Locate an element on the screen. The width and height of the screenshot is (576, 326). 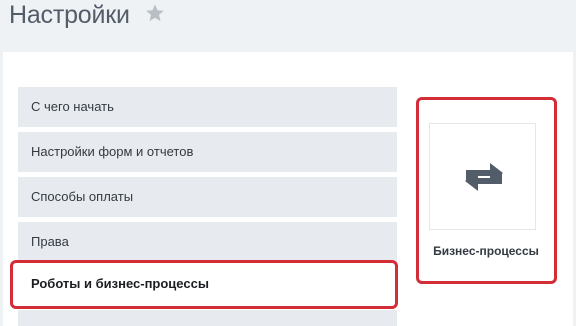
menu-next-item is located at coordinates (207, 318).